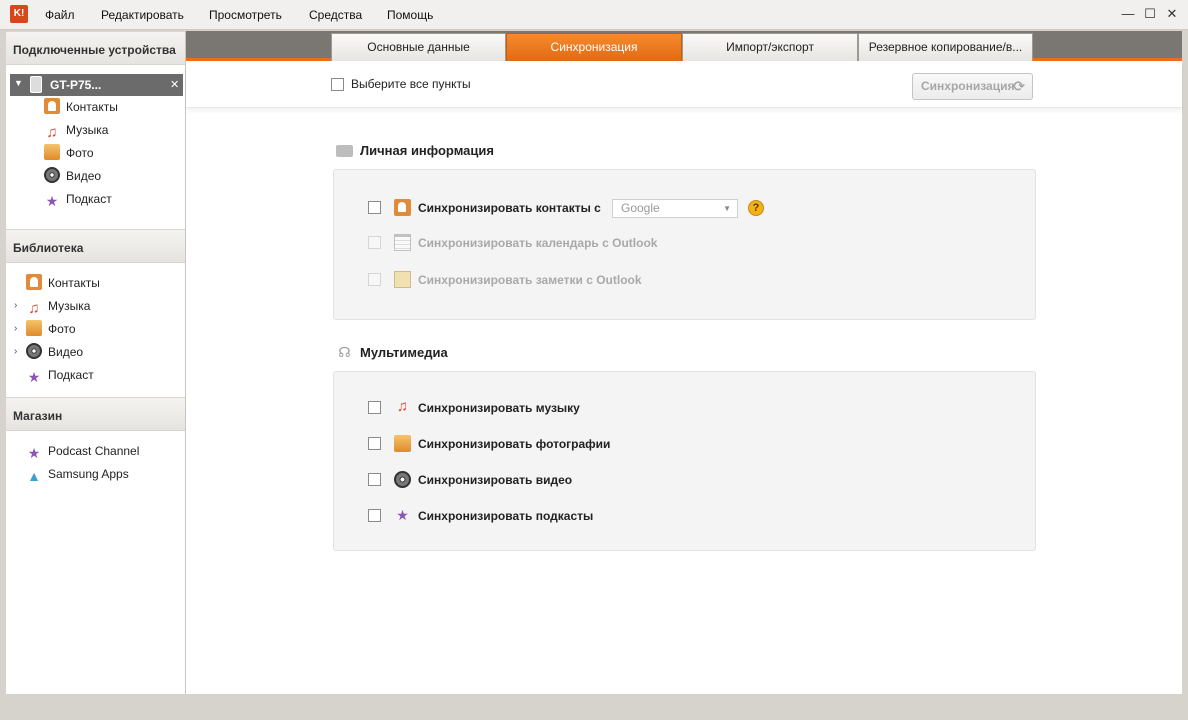 The width and height of the screenshot is (1188, 720). Describe the element at coordinates (675, 208) in the screenshot. I see `contacts-source-select: Google ▼` at that location.